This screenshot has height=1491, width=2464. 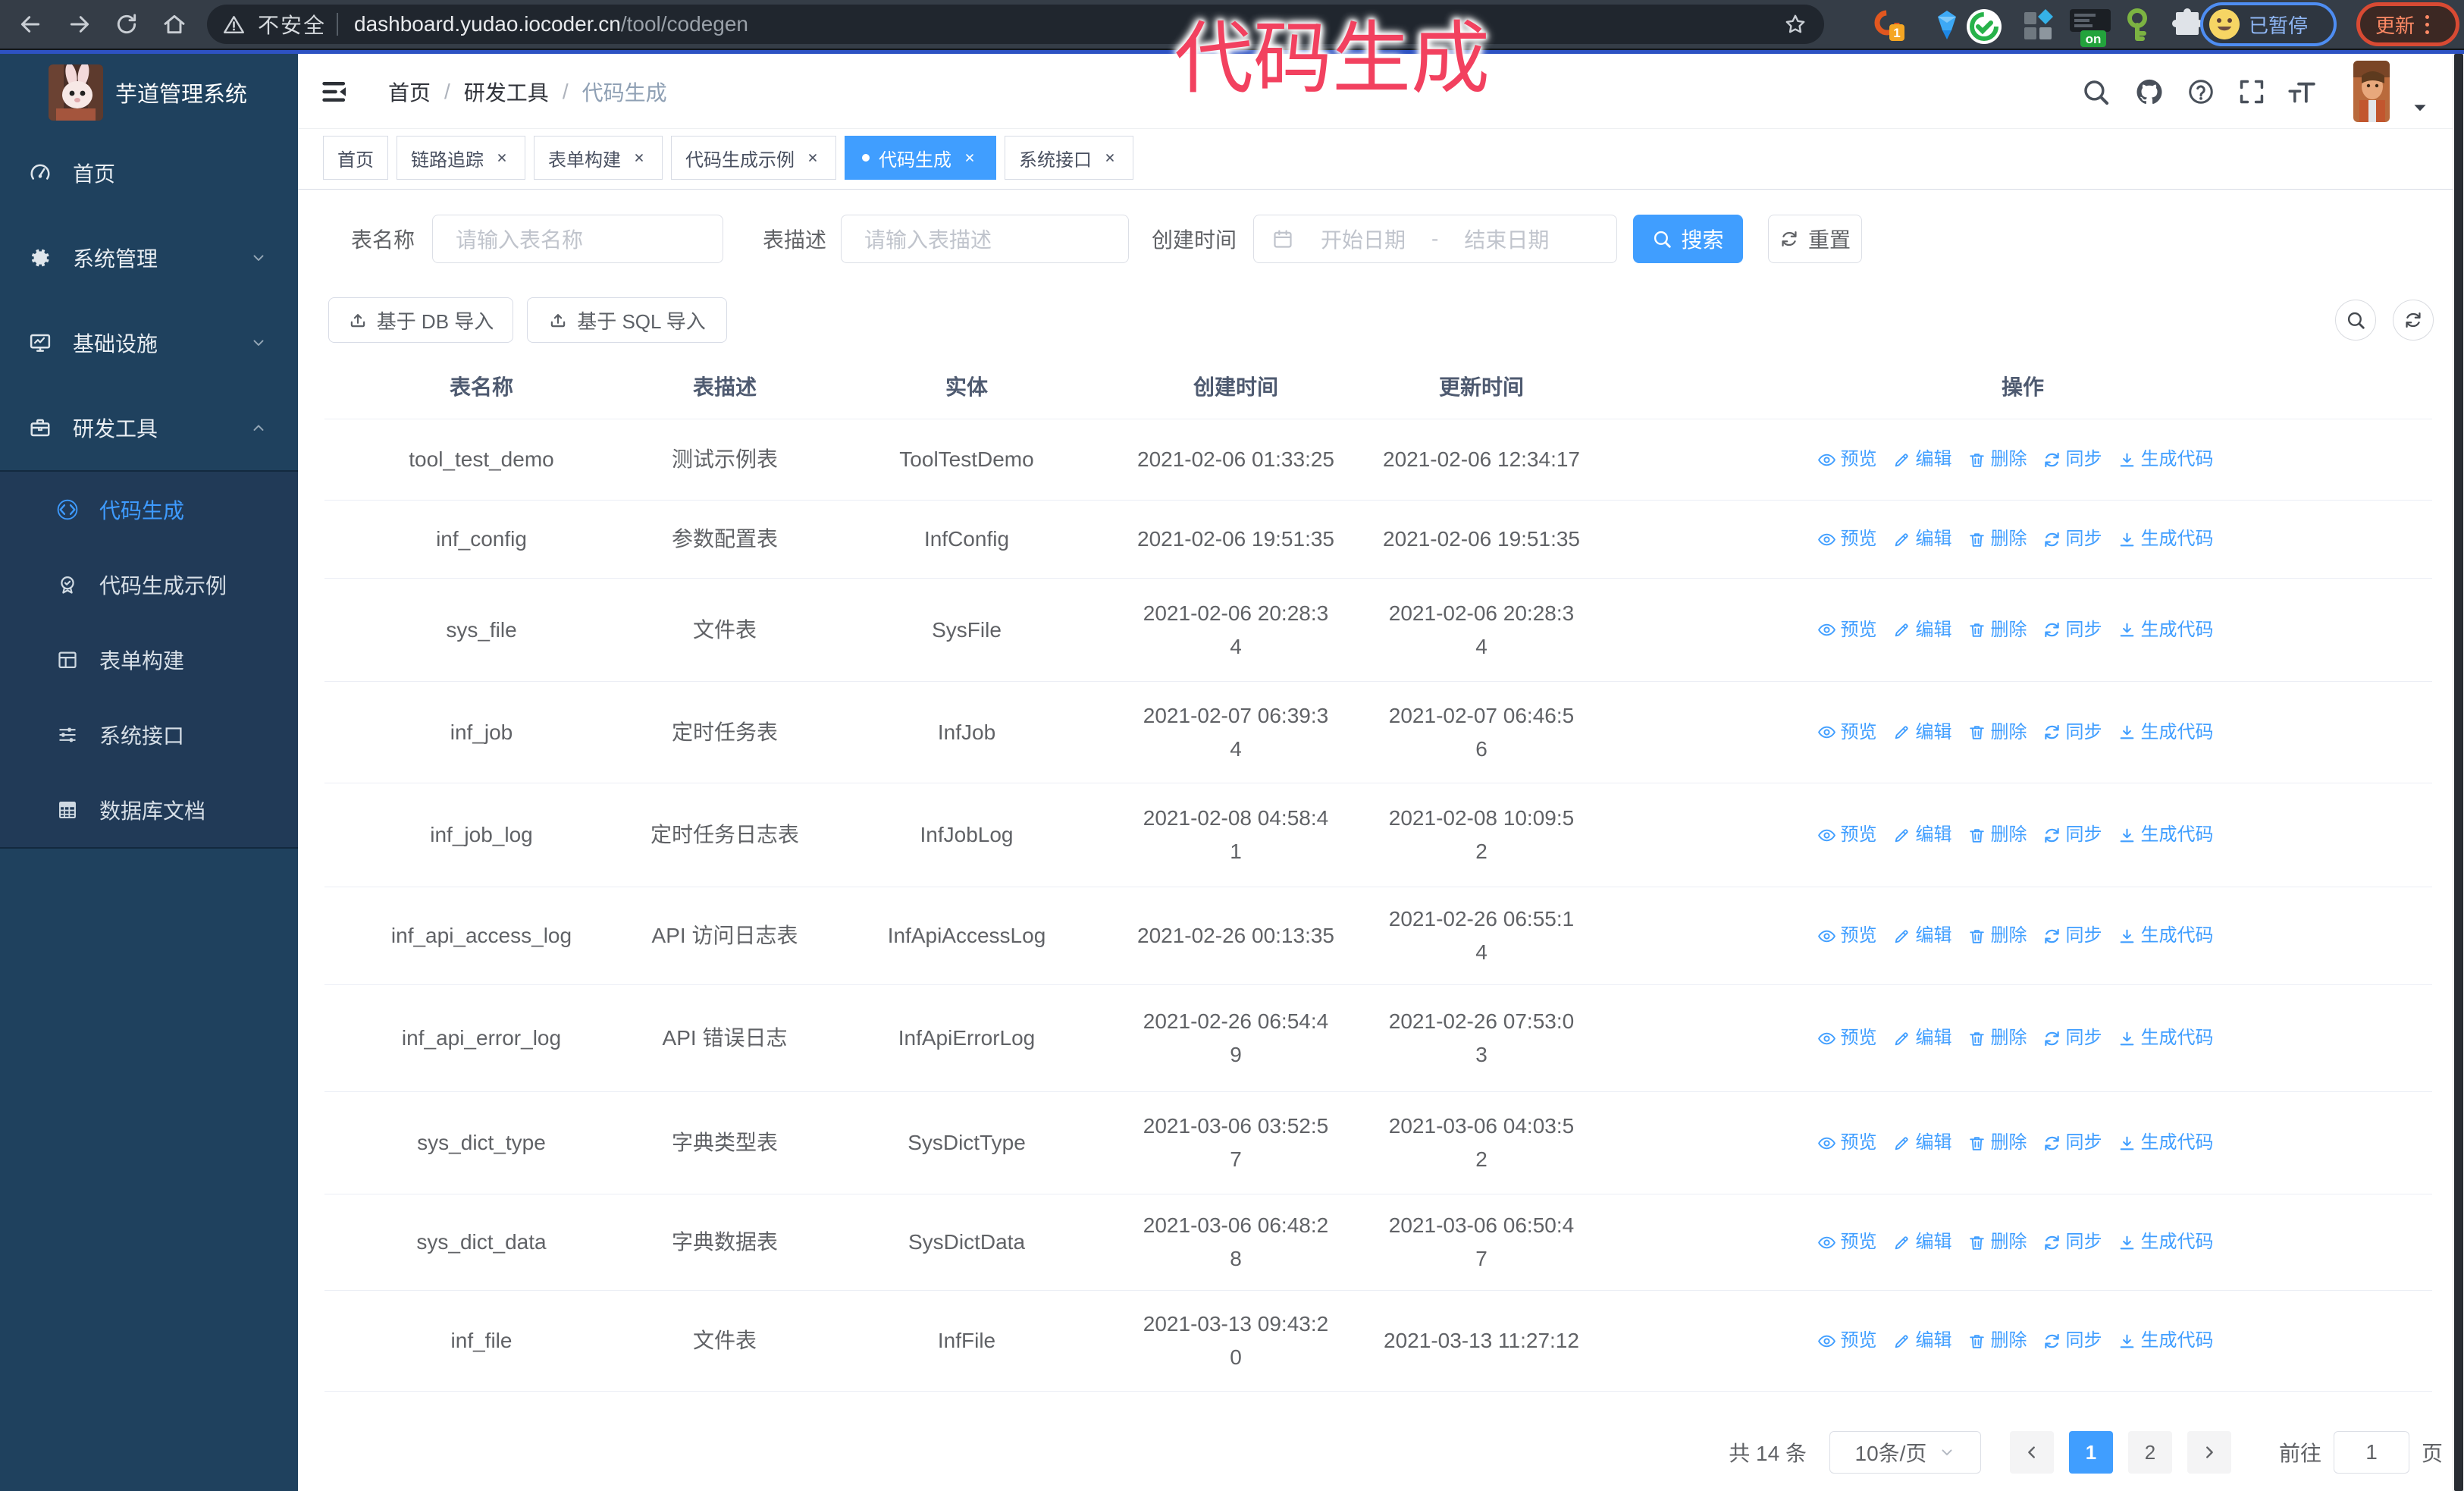 I want to click on extension-grid-icon, so click(x=2038, y=25).